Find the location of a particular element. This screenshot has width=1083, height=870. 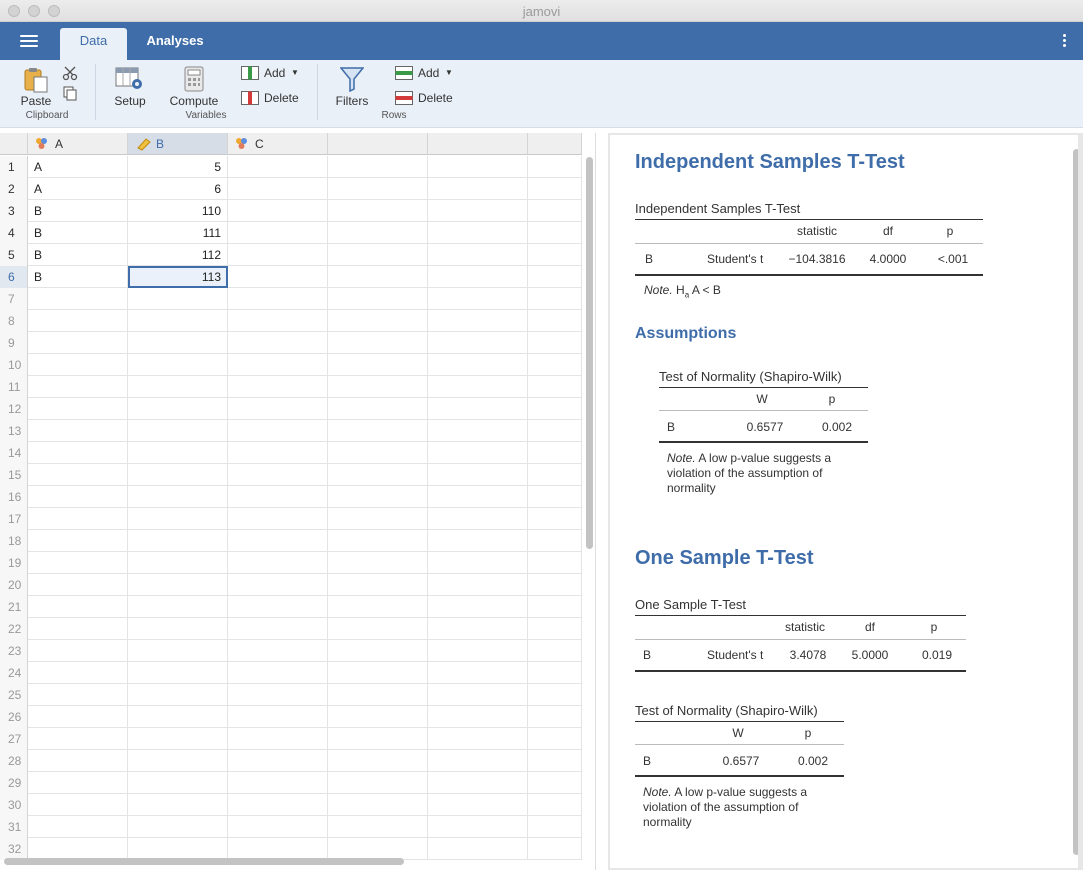

row-number: 14 is located at coordinates (14, 453).